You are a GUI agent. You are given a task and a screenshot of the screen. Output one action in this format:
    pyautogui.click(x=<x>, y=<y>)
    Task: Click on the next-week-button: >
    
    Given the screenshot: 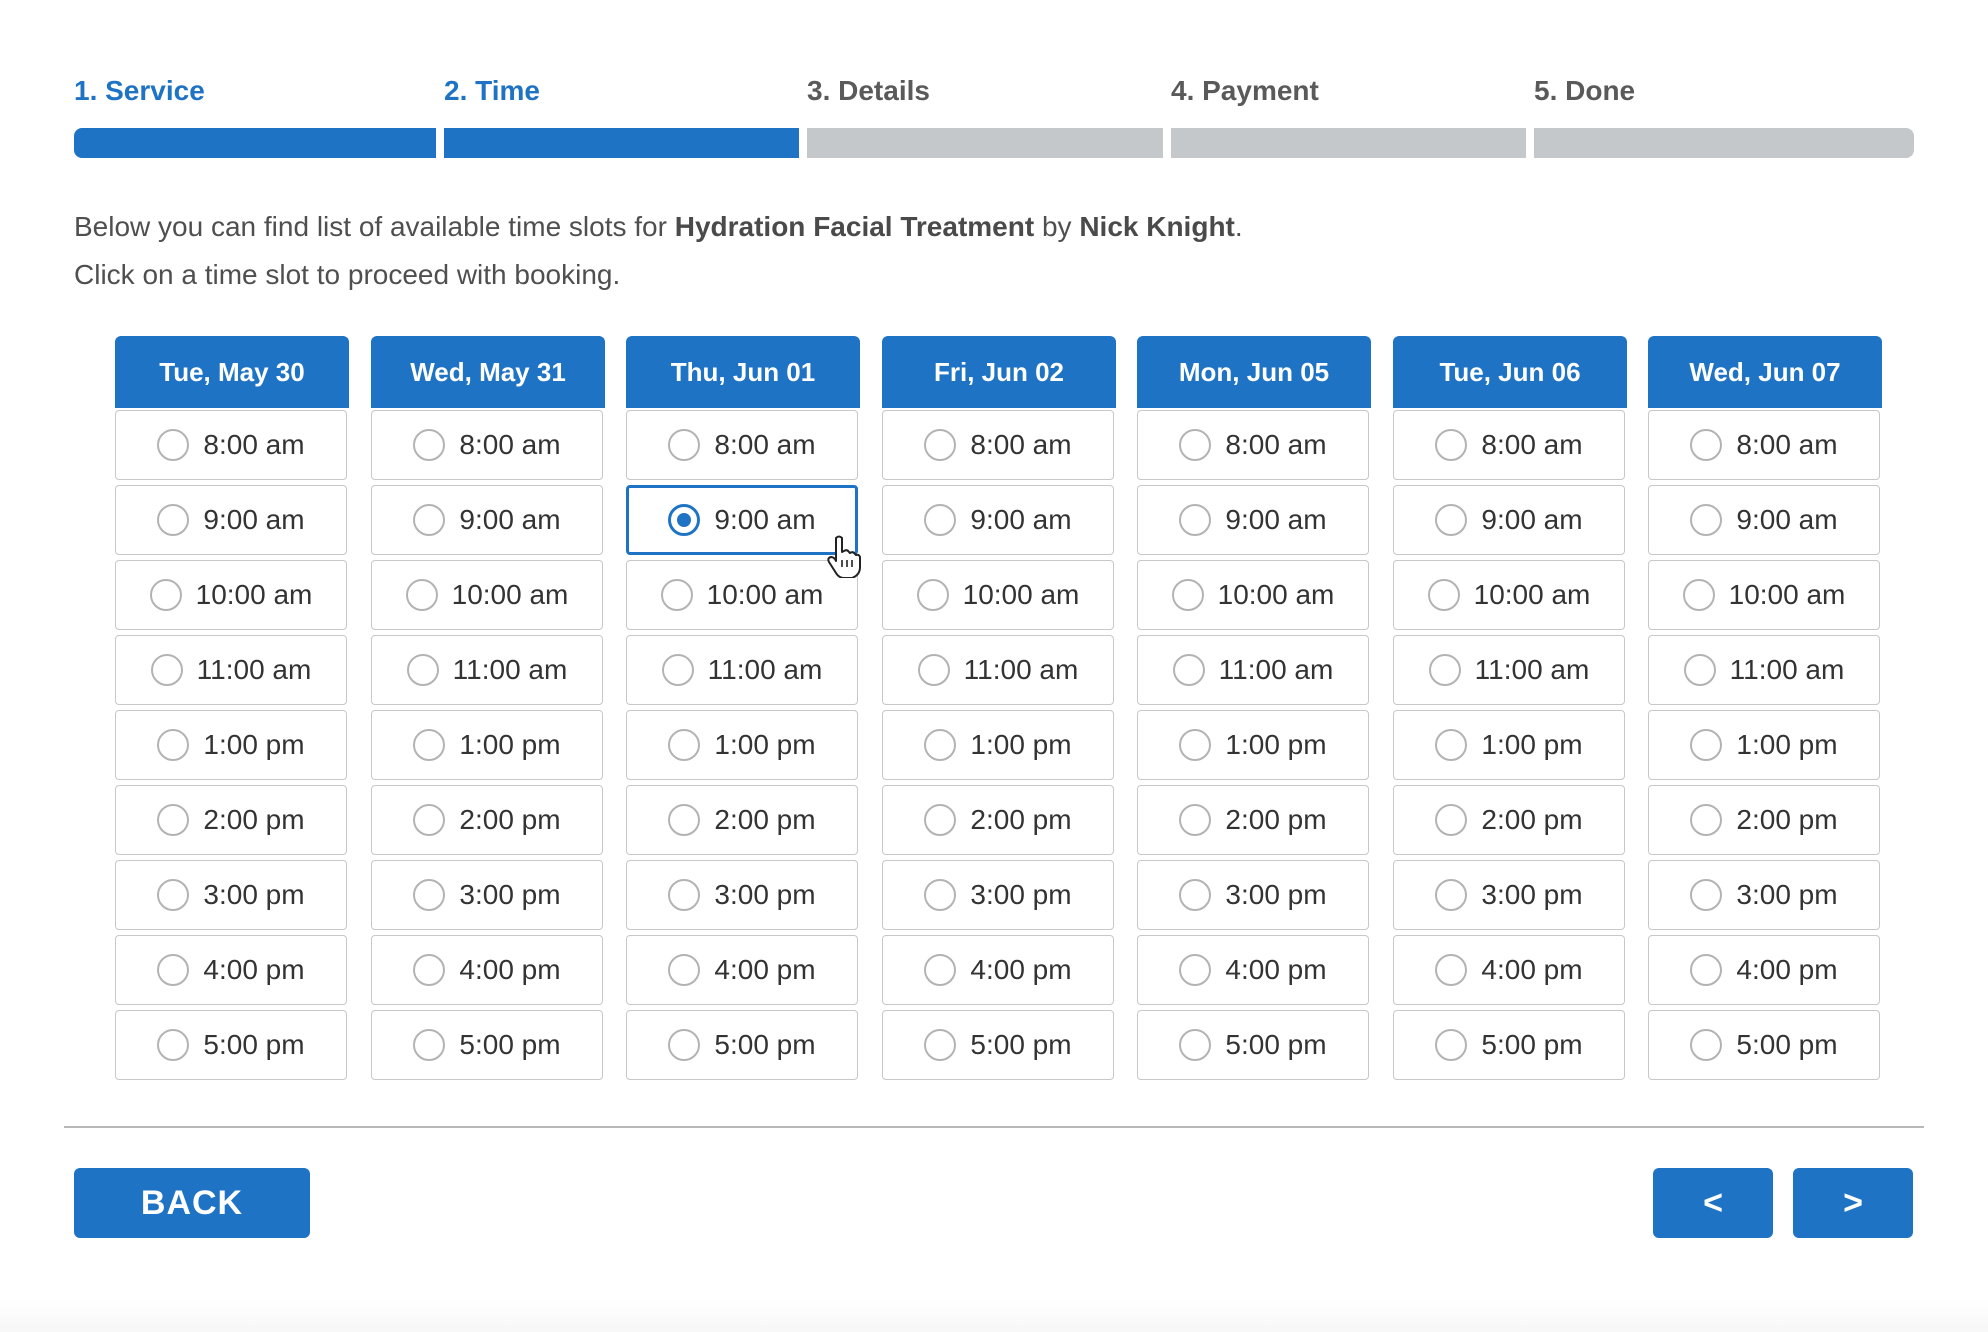 What is the action you would take?
    pyautogui.click(x=1853, y=1203)
    